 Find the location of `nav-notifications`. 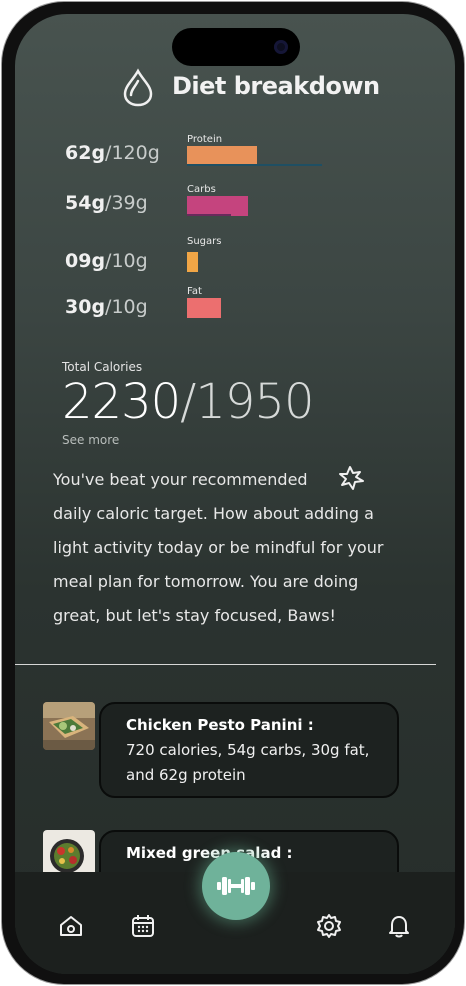

nav-notifications is located at coordinates (399, 926).